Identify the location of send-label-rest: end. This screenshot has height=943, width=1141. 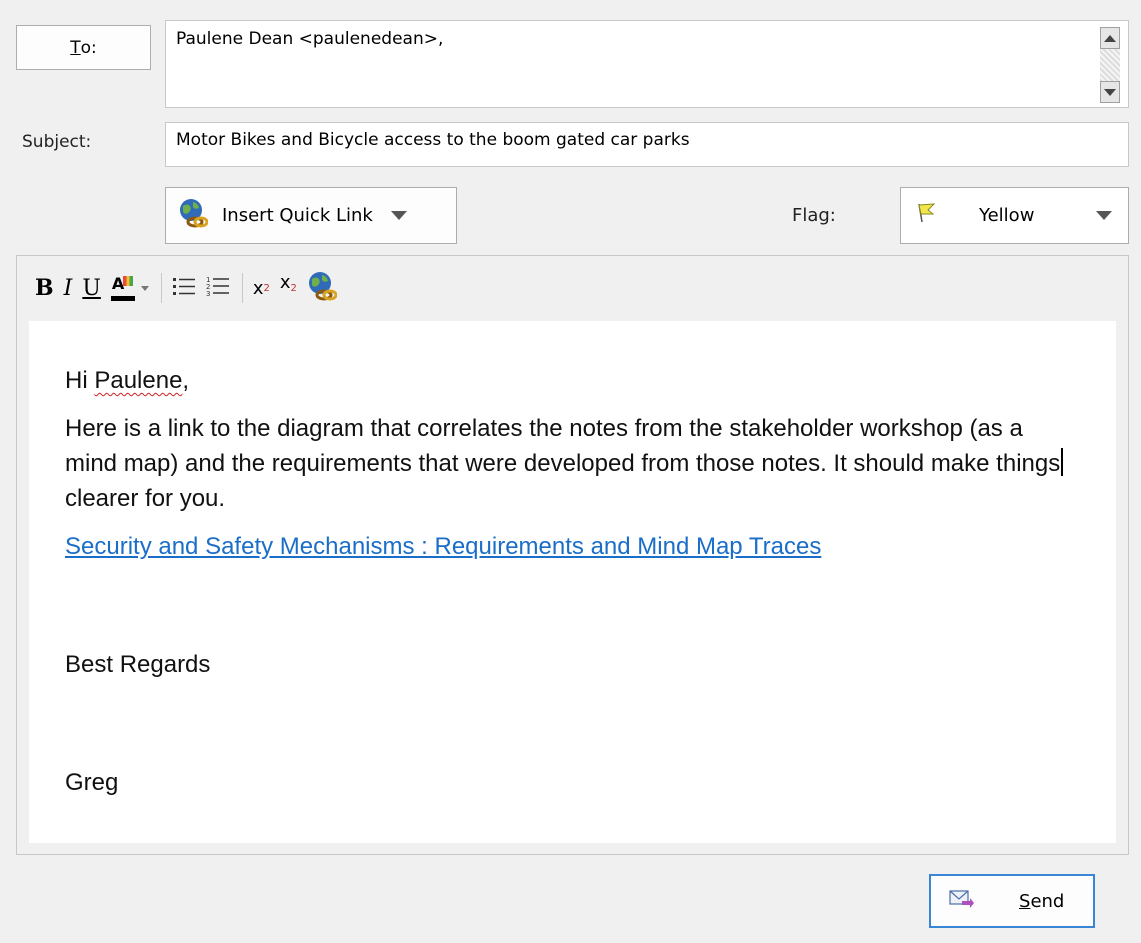
(1047, 901).